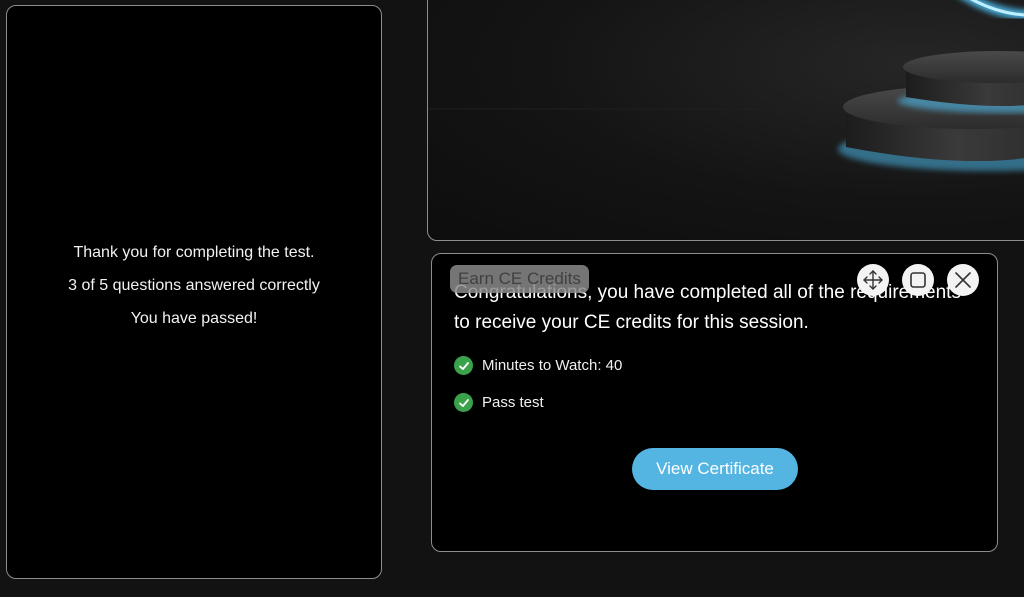 The image size is (1024, 597). I want to click on maximize-button, so click(918, 280).